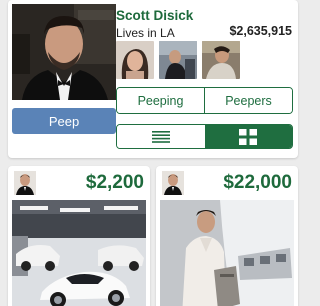 The width and height of the screenshot is (320, 306). What do you see at coordinates (248, 100) in the screenshot?
I see `tab-peepers: Peepers` at bounding box center [248, 100].